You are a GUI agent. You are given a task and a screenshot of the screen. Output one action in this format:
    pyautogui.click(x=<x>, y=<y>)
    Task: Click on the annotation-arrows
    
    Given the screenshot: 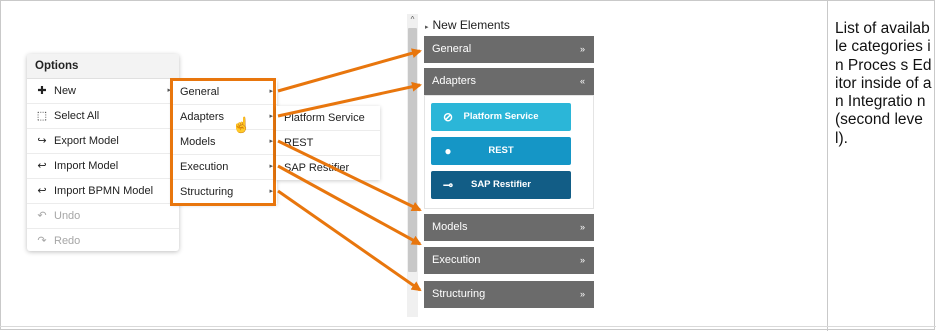 What is the action you would take?
    pyautogui.click(x=349, y=170)
    